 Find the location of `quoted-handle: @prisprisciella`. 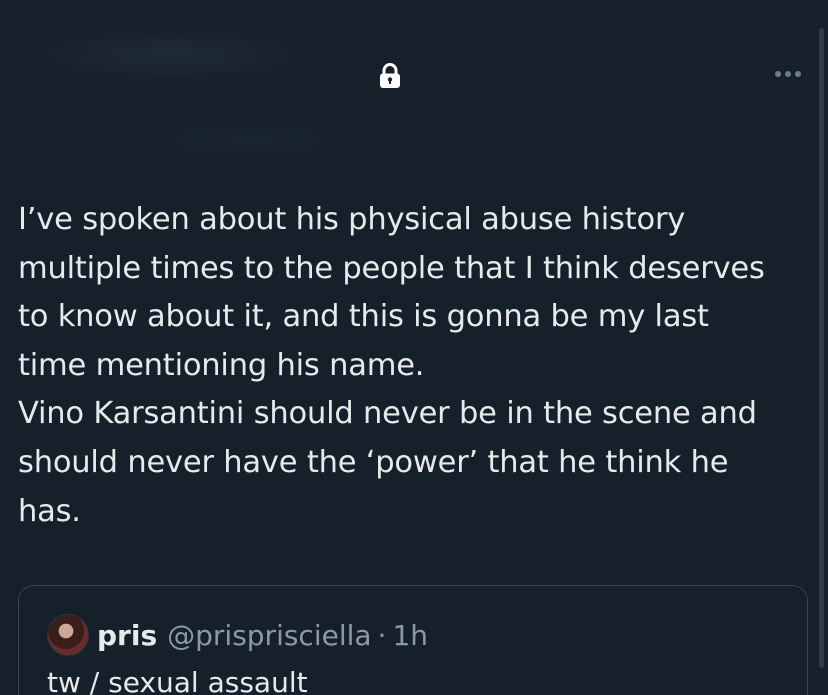

quoted-handle: @prisprisciella is located at coordinates (269, 635).